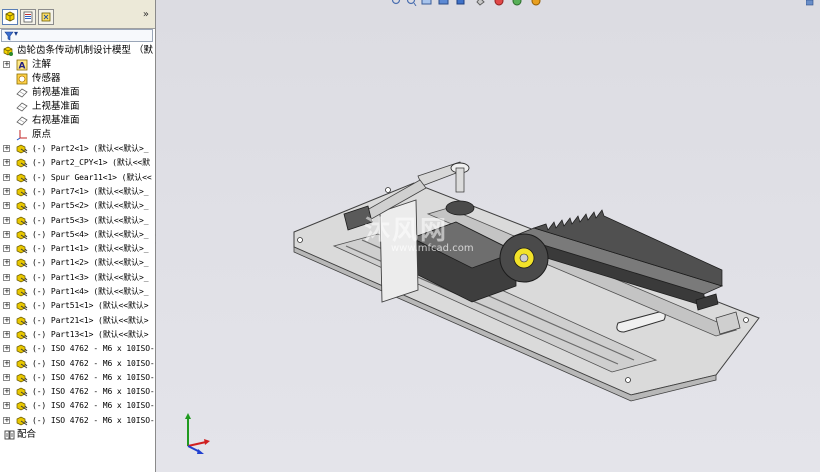 This screenshot has height=472, width=820. Describe the element at coordinates (77, 79) in the screenshot. I see `tree-item-sensors: 传感器` at that location.